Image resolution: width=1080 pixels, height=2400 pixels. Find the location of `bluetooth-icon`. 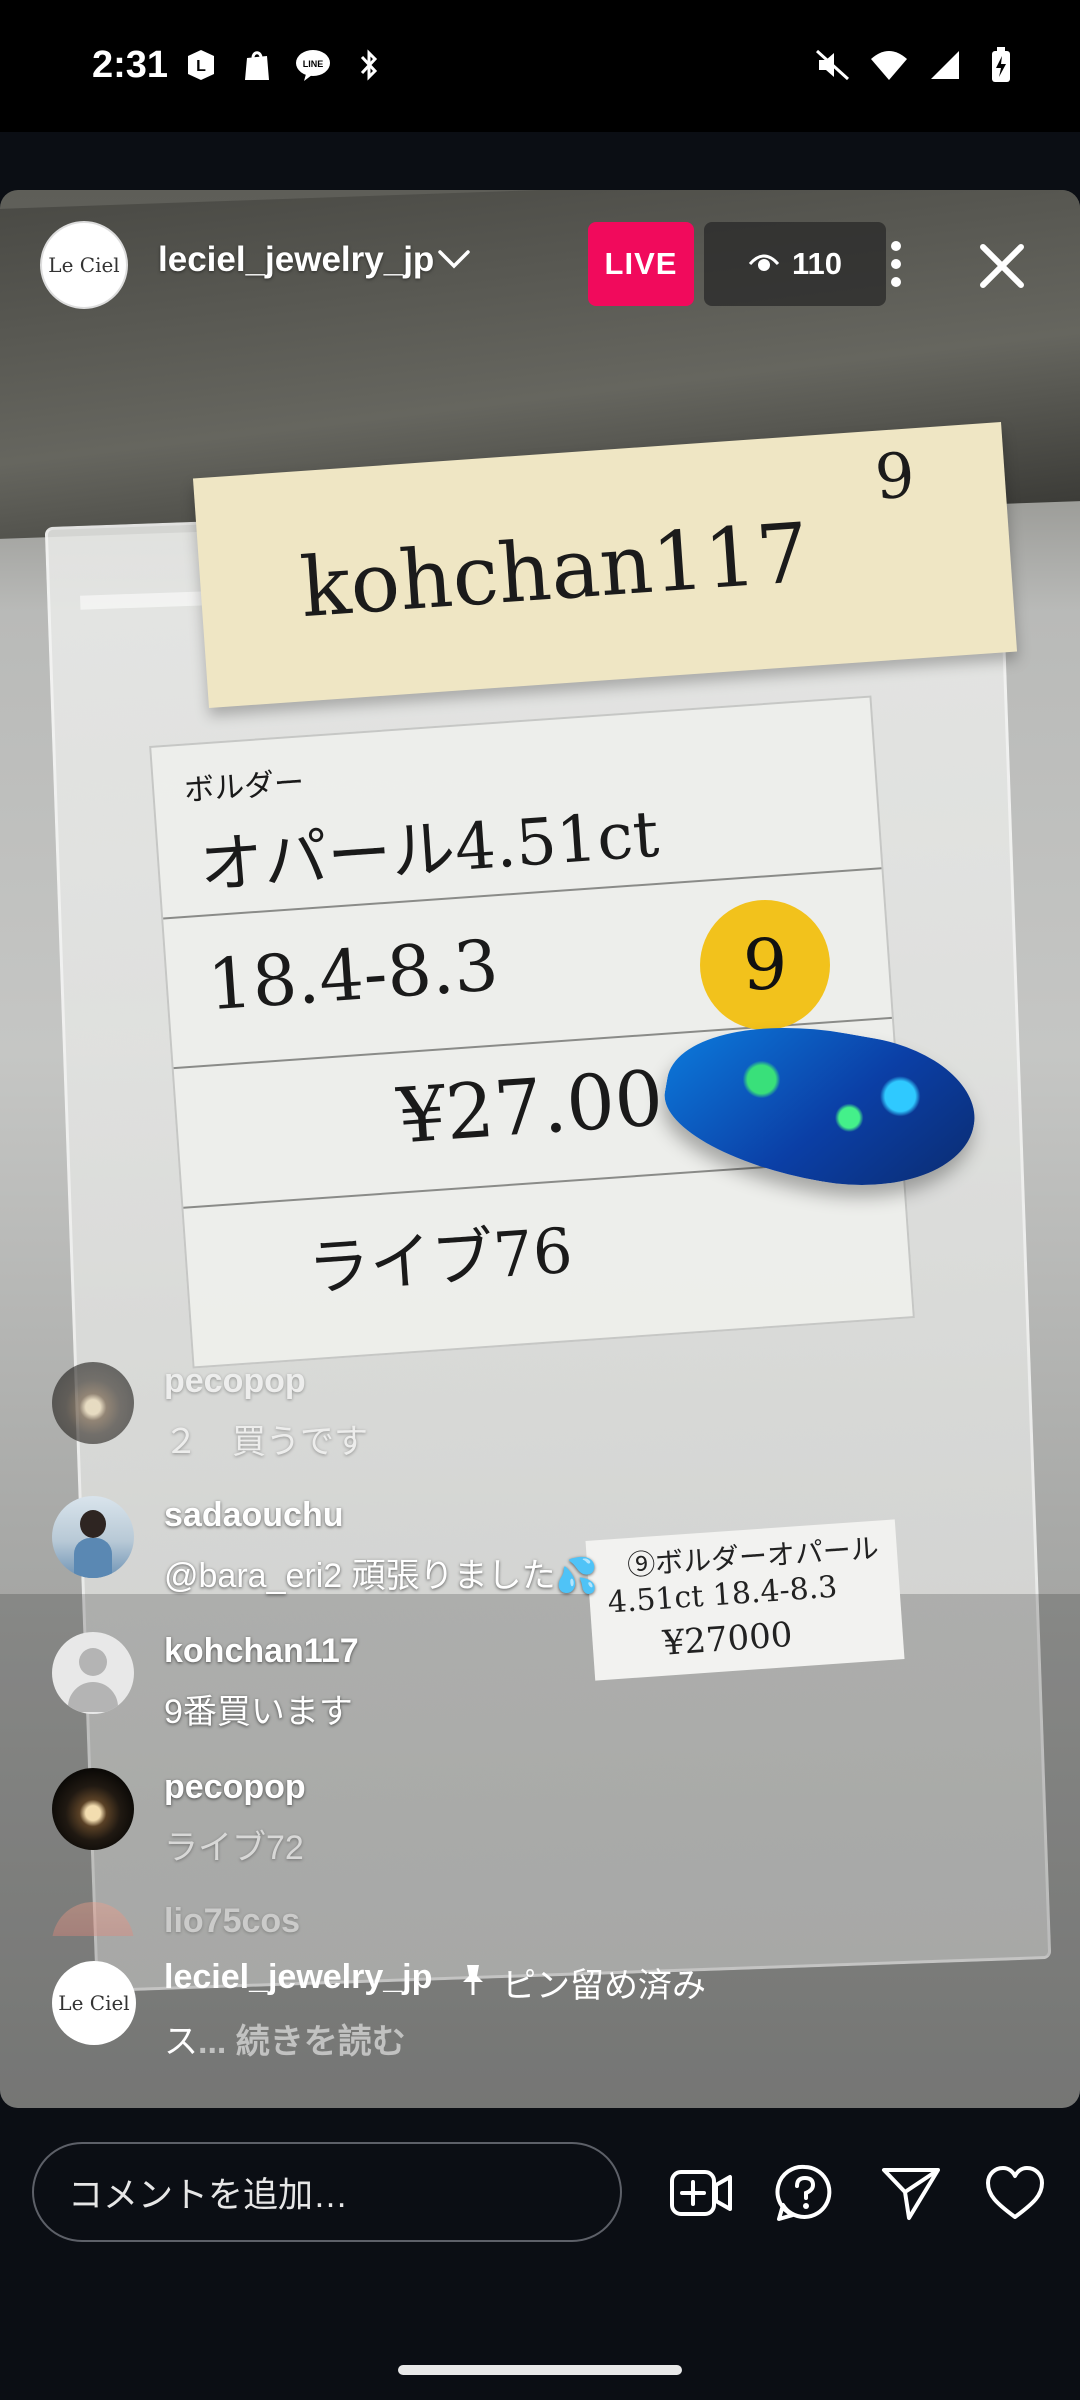

bluetooth-icon is located at coordinates (369, 65).